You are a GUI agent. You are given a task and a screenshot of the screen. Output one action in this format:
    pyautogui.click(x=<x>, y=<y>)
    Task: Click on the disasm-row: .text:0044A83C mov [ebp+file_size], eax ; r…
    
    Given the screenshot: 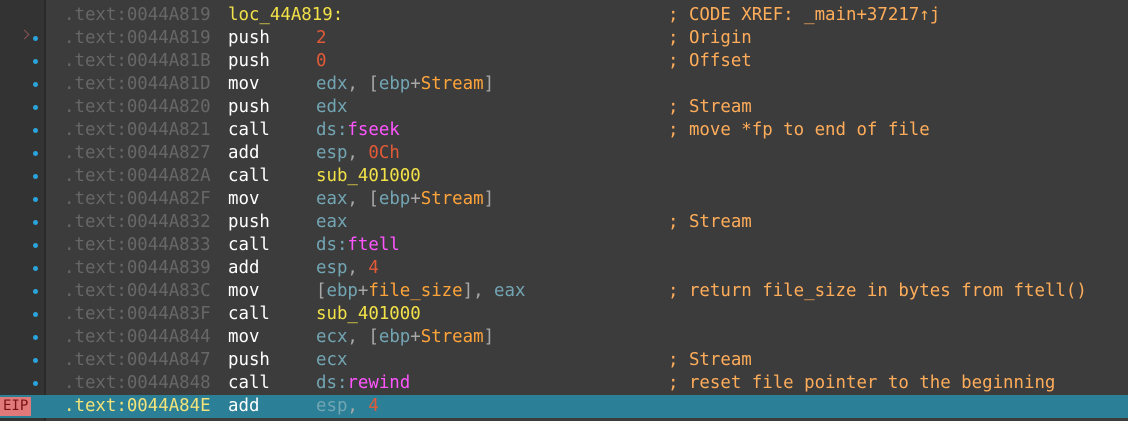 What is the action you would take?
    pyautogui.click(x=564, y=291)
    